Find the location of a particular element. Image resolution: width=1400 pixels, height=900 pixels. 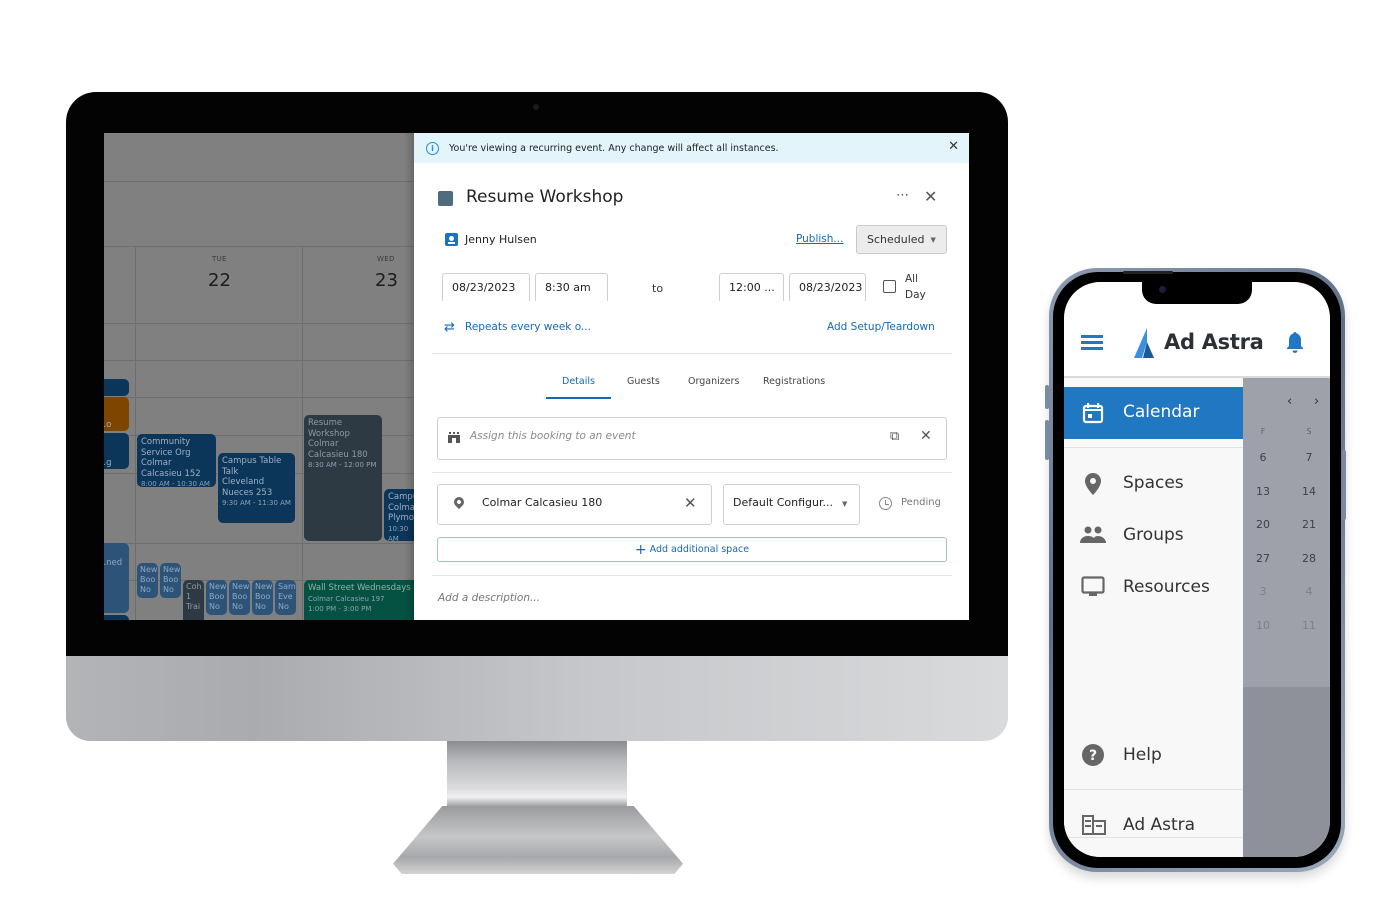

day-number-22: 22 is located at coordinates (219, 280).